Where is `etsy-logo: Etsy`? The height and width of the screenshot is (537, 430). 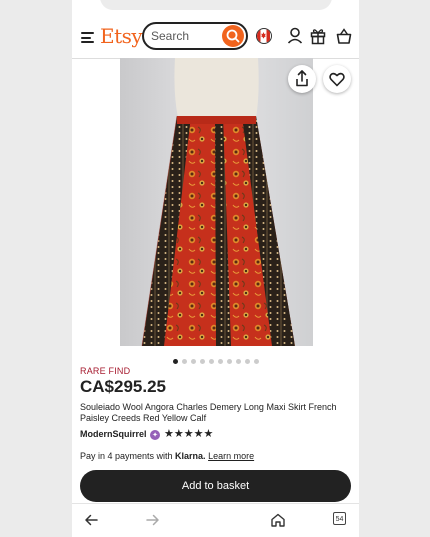 etsy-logo: Etsy is located at coordinates (121, 36).